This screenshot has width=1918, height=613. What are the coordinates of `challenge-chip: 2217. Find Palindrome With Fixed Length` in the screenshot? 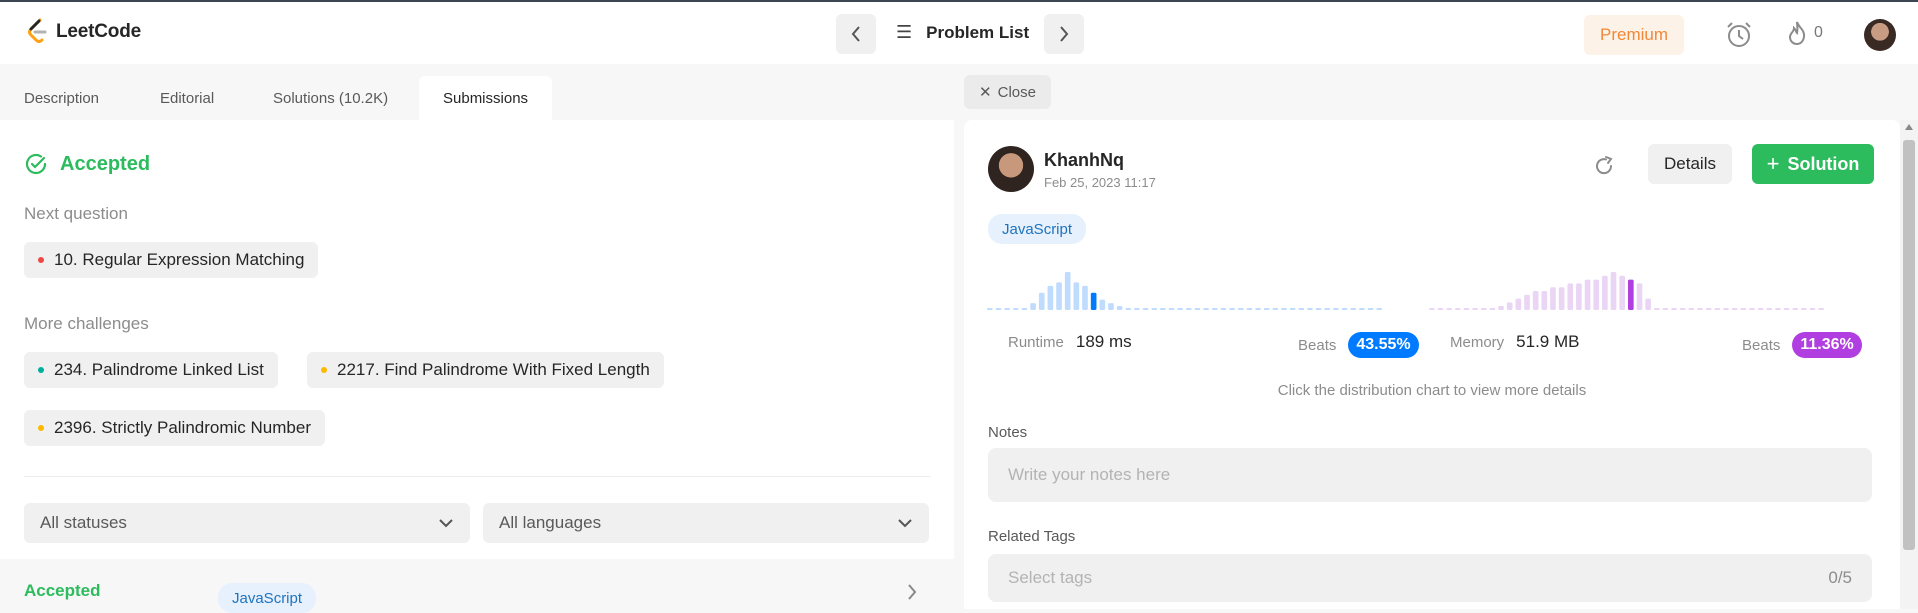 It's located at (485, 370).